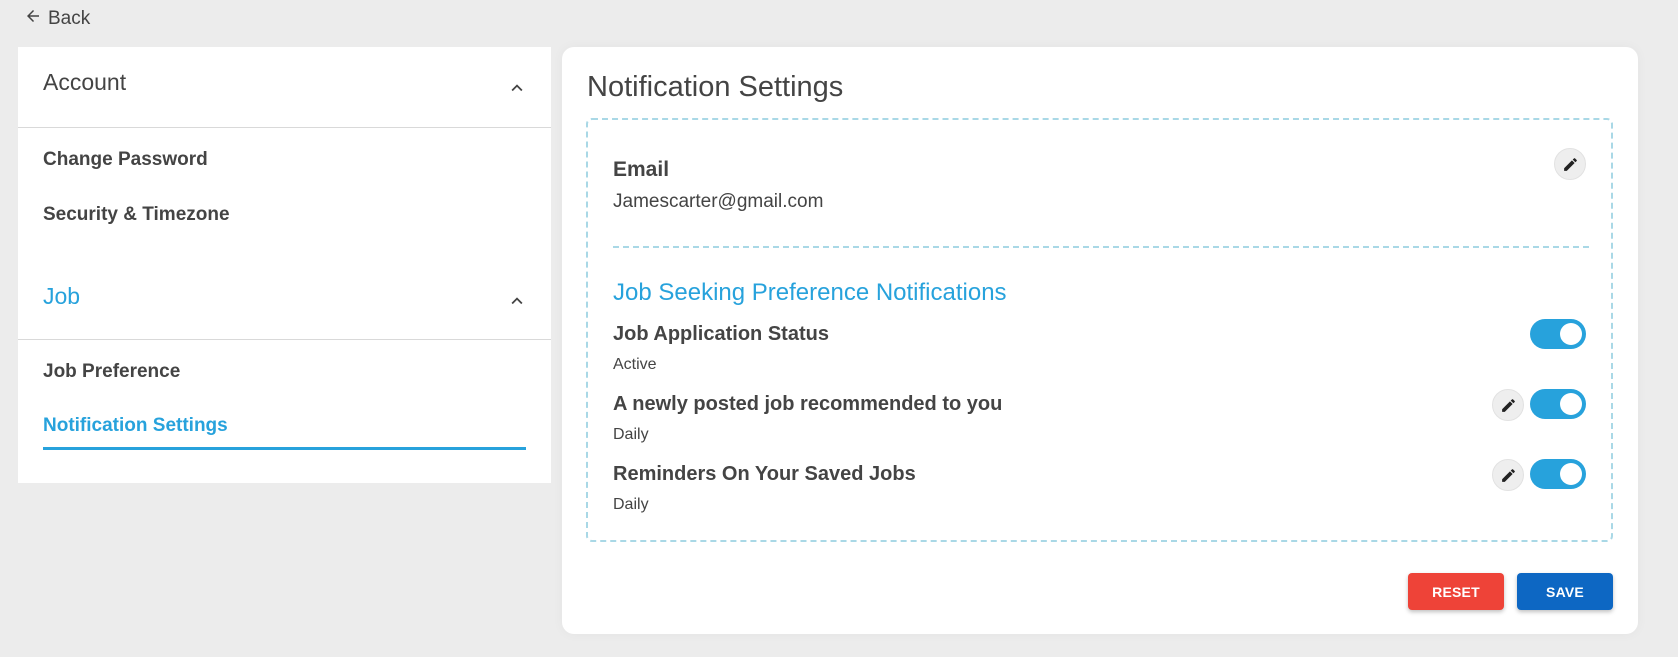 The height and width of the screenshot is (657, 1678). Describe the element at coordinates (635, 364) in the screenshot. I see `notification-frequency: Active` at that location.